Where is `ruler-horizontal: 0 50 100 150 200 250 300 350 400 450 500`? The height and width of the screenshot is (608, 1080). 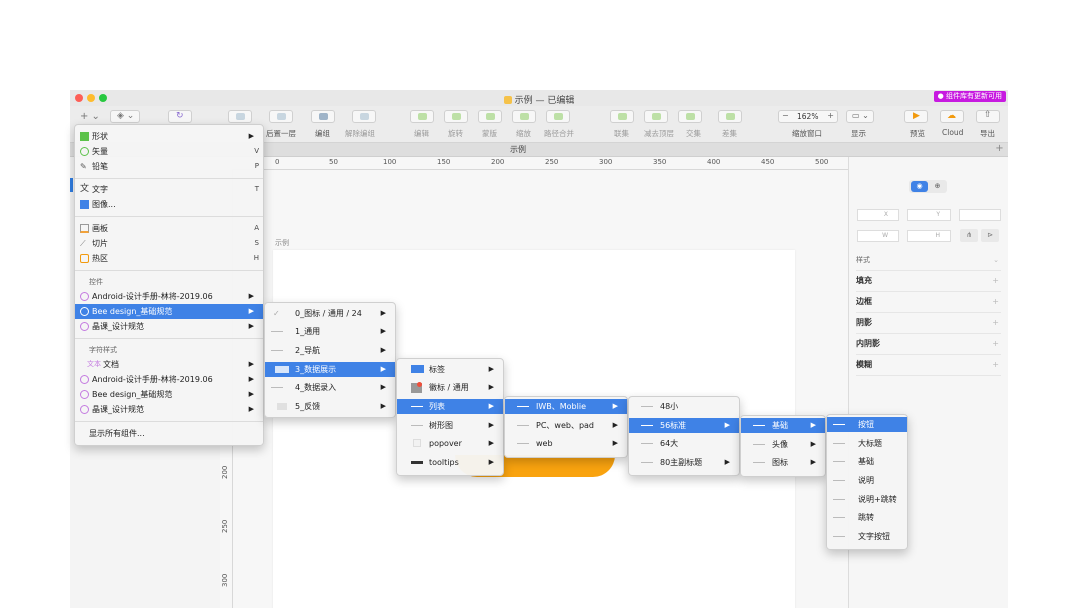 ruler-horizontal: 0 50 100 150 200 250 300 350 400 450 500 is located at coordinates (534, 163).